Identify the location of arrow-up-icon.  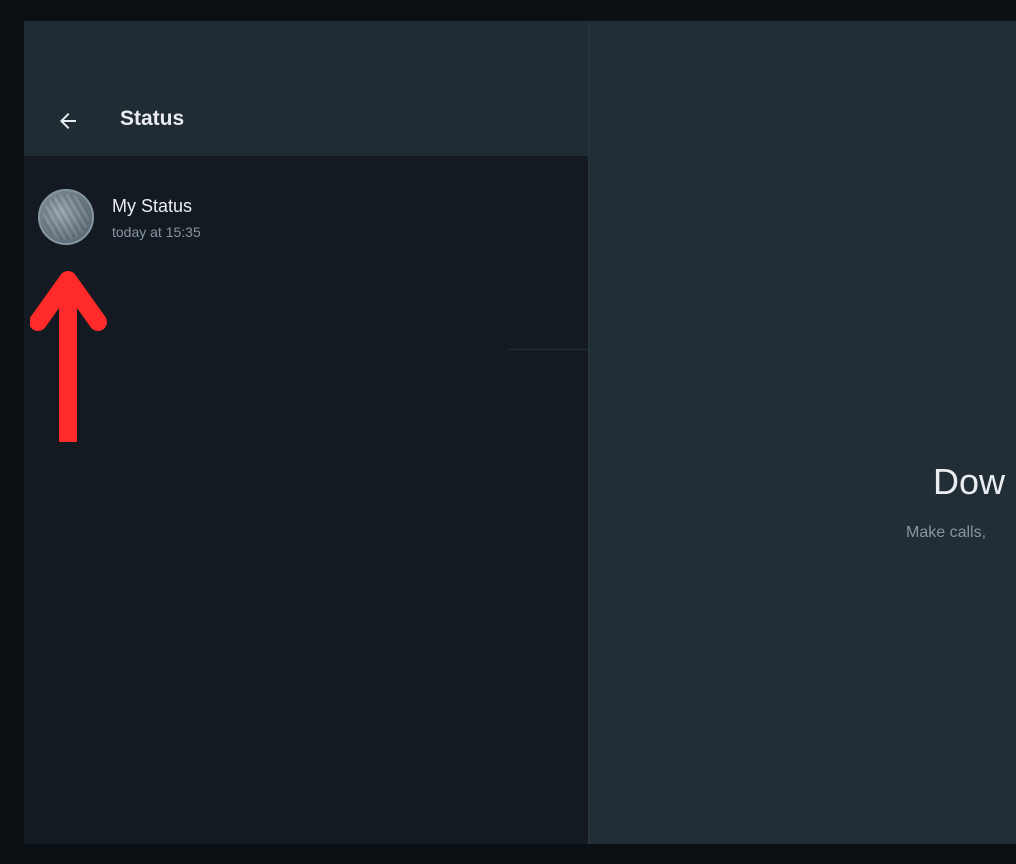
(68, 356).